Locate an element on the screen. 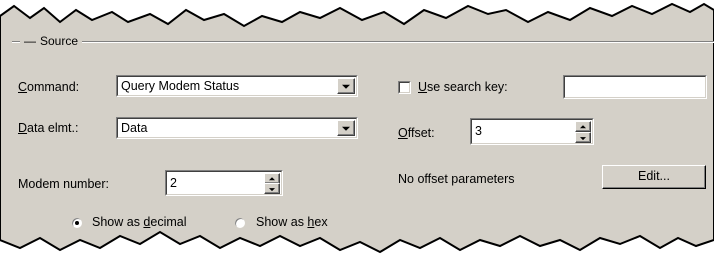 The image size is (714, 262). offset-value: 3 is located at coordinates (478, 131).